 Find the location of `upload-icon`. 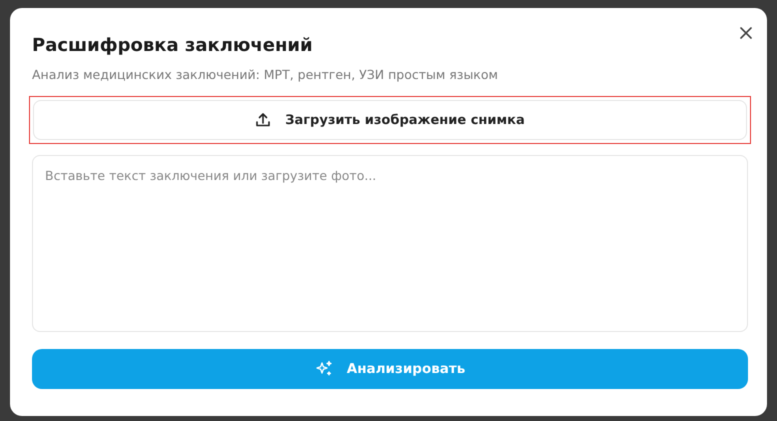

upload-icon is located at coordinates (263, 120).